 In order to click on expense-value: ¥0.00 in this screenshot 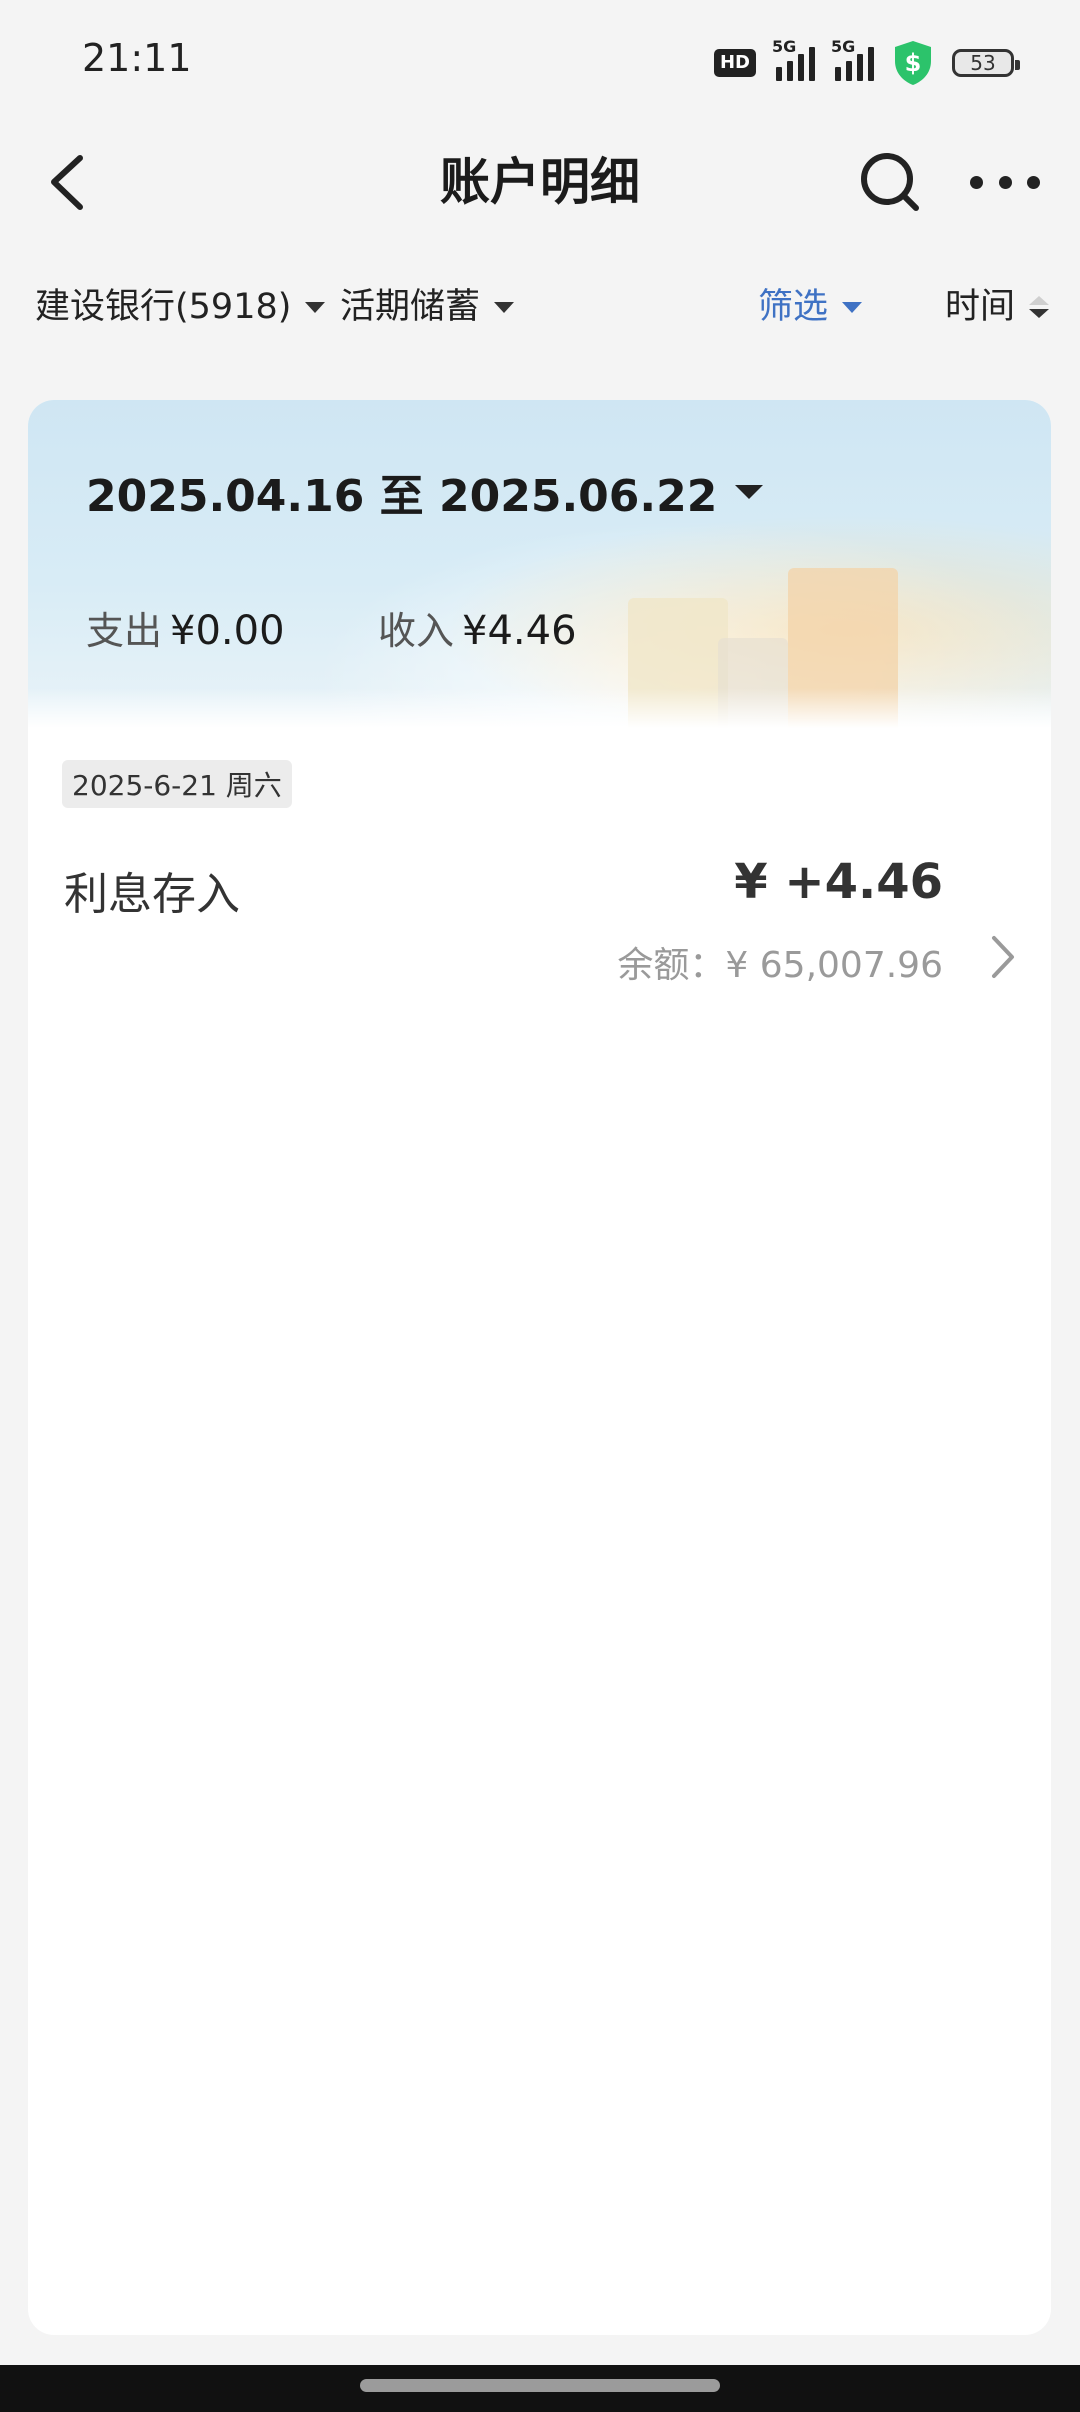, I will do `click(227, 631)`.